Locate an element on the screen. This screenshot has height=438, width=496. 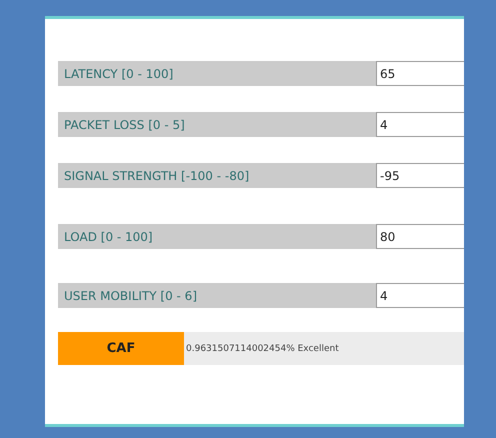
result-text: 0.9631507114002454% Excellent is located at coordinates (262, 349).